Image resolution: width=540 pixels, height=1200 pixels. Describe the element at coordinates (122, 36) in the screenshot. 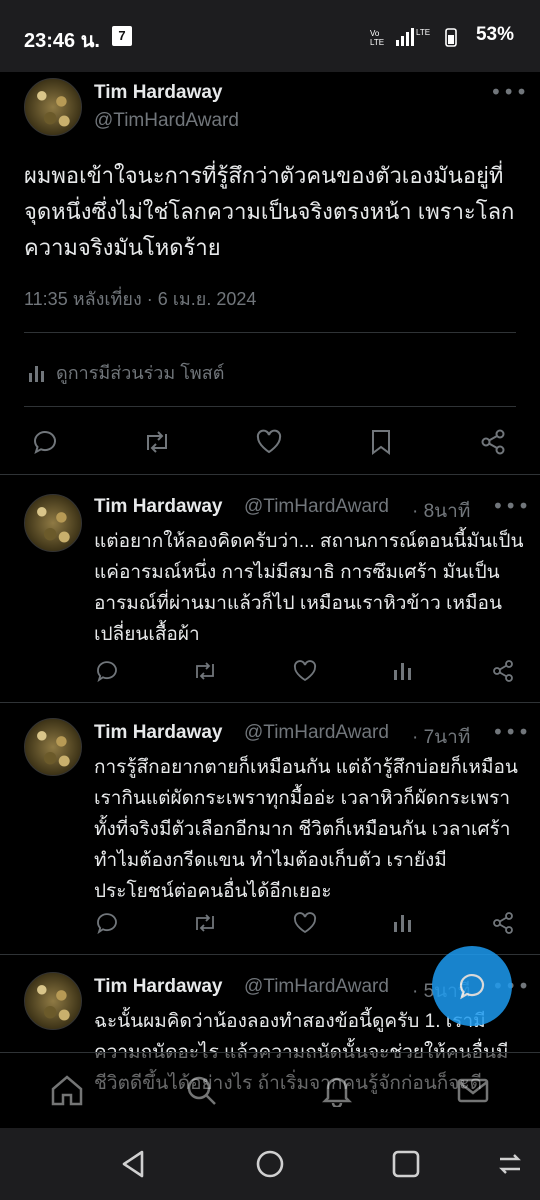

I see `carrier-app-icon: 7` at that location.